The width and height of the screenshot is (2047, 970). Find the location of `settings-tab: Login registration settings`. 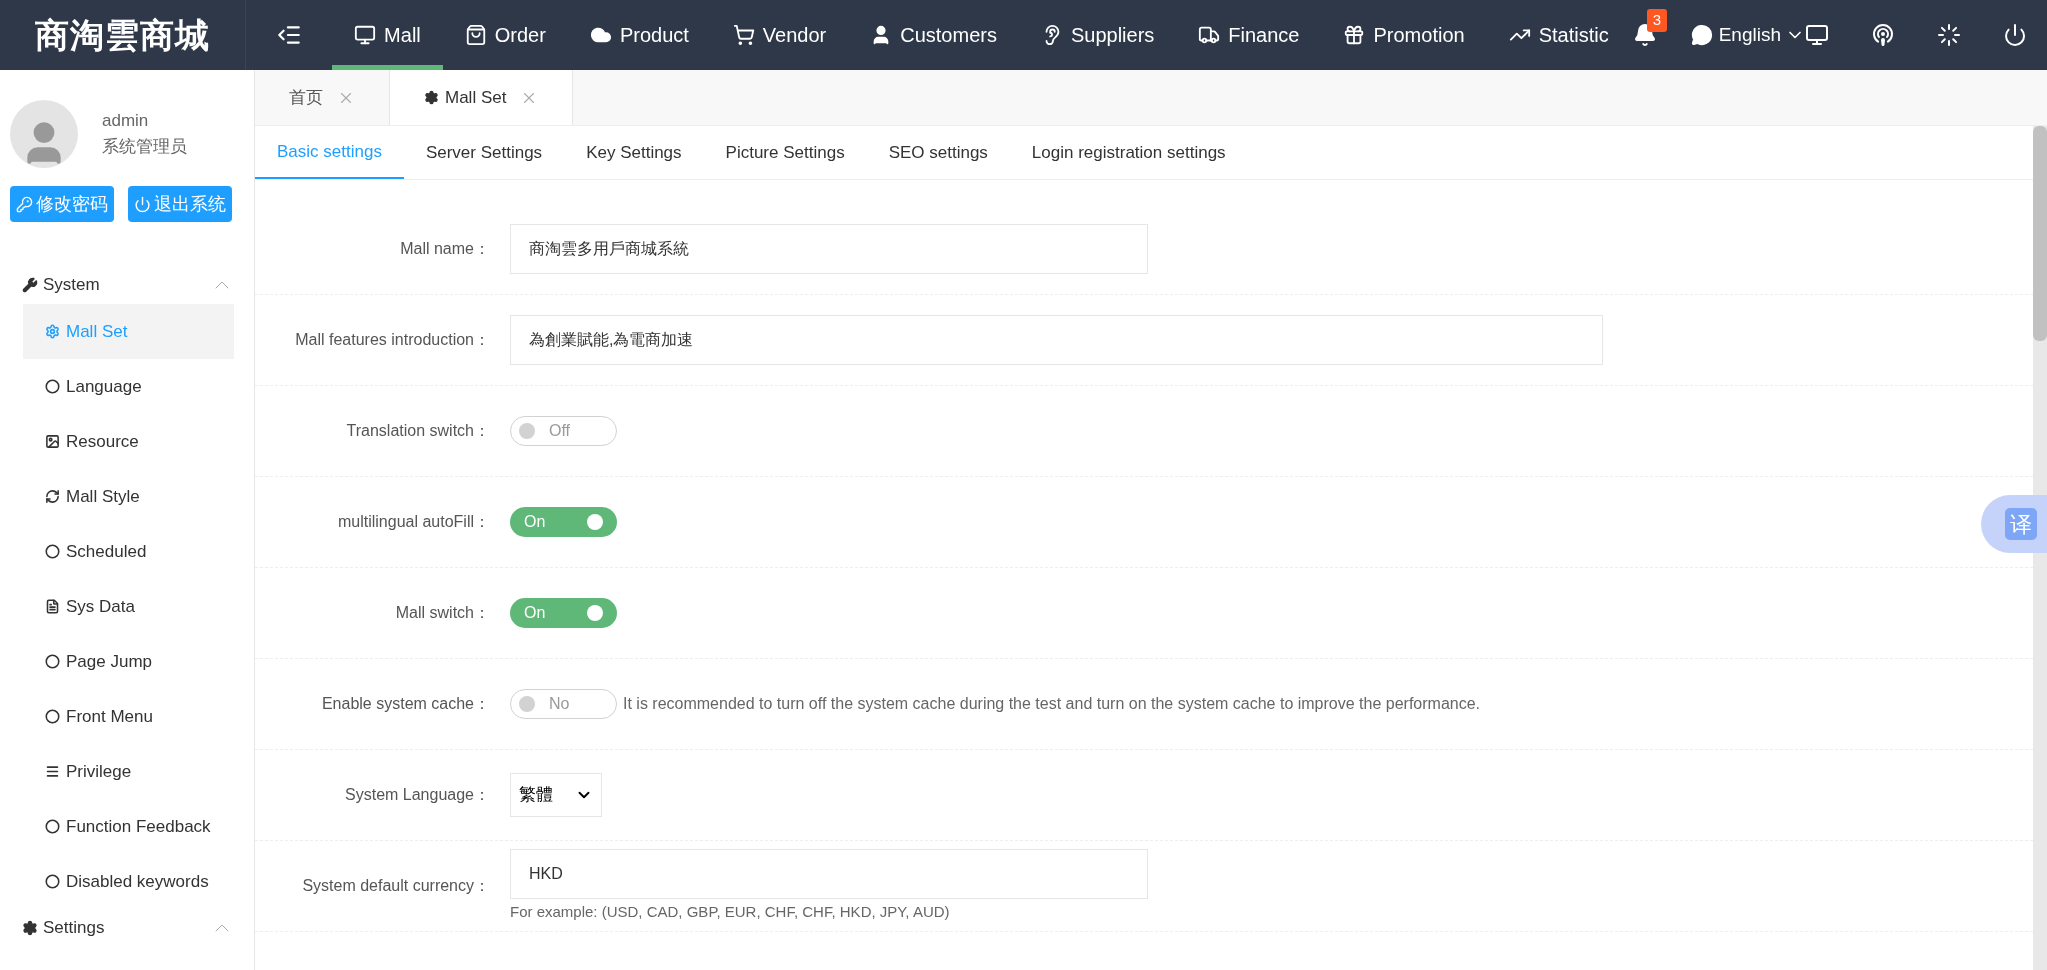

settings-tab: Login registration settings is located at coordinates (1128, 152).